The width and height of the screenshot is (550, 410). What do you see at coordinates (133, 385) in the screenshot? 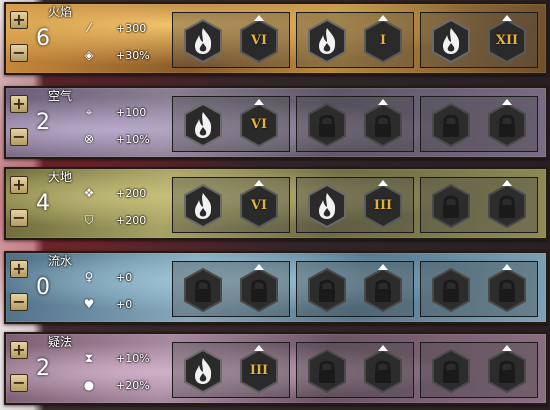
I see `stat-value: +20%` at bounding box center [133, 385].